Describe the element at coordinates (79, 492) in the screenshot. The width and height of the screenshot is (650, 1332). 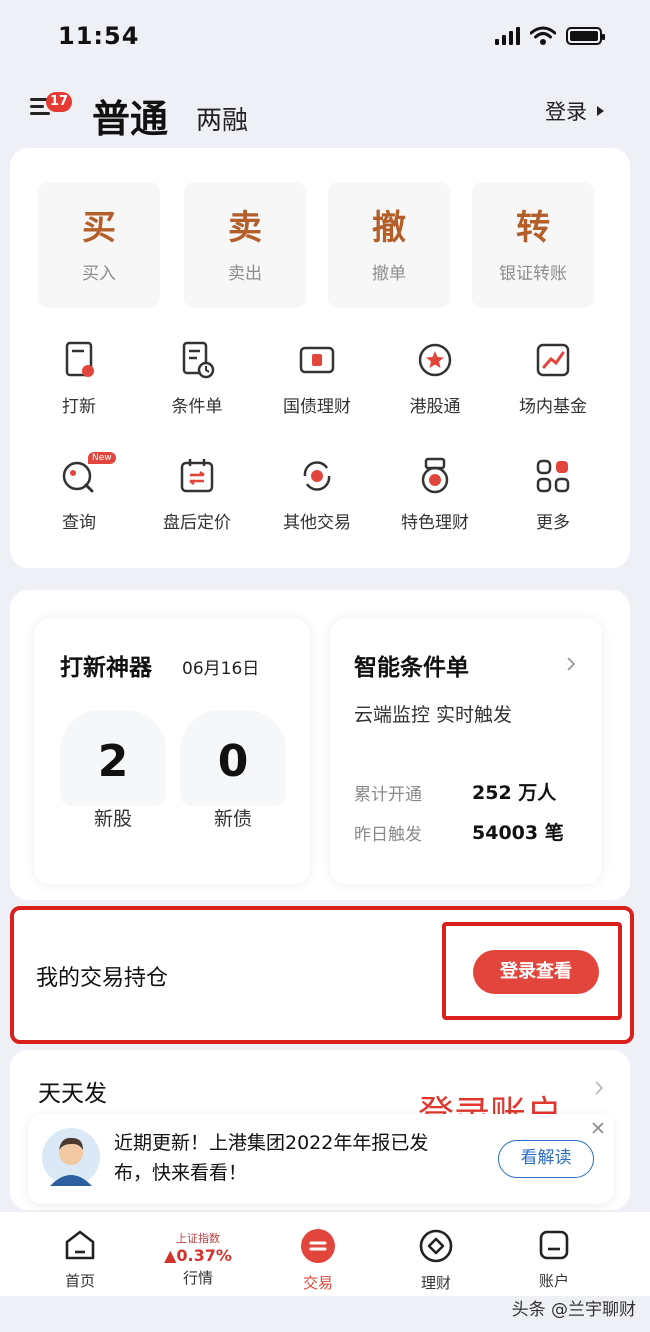
I see `func-query: New 查询` at that location.